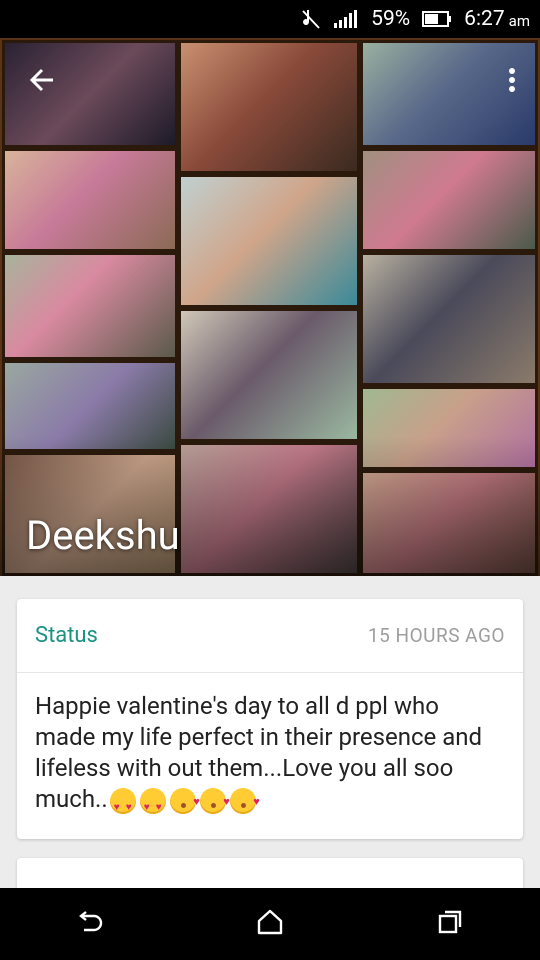 The height and width of the screenshot is (960, 540). Describe the element at coordinates (519, 21) in the screenshot. I see `clock-ampm: am` at that location.